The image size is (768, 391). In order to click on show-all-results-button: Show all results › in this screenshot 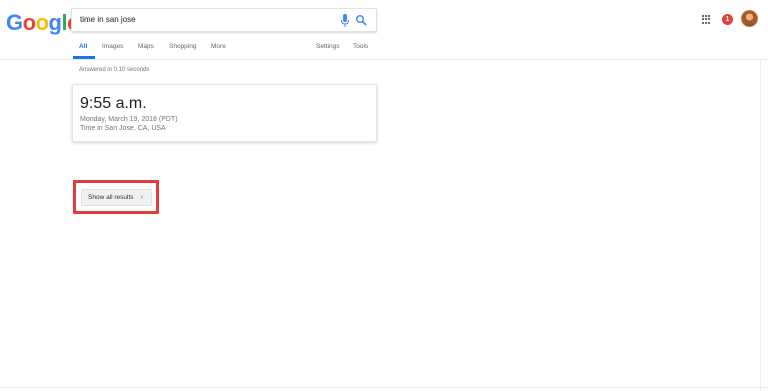, I will do `click(116, 197)`.